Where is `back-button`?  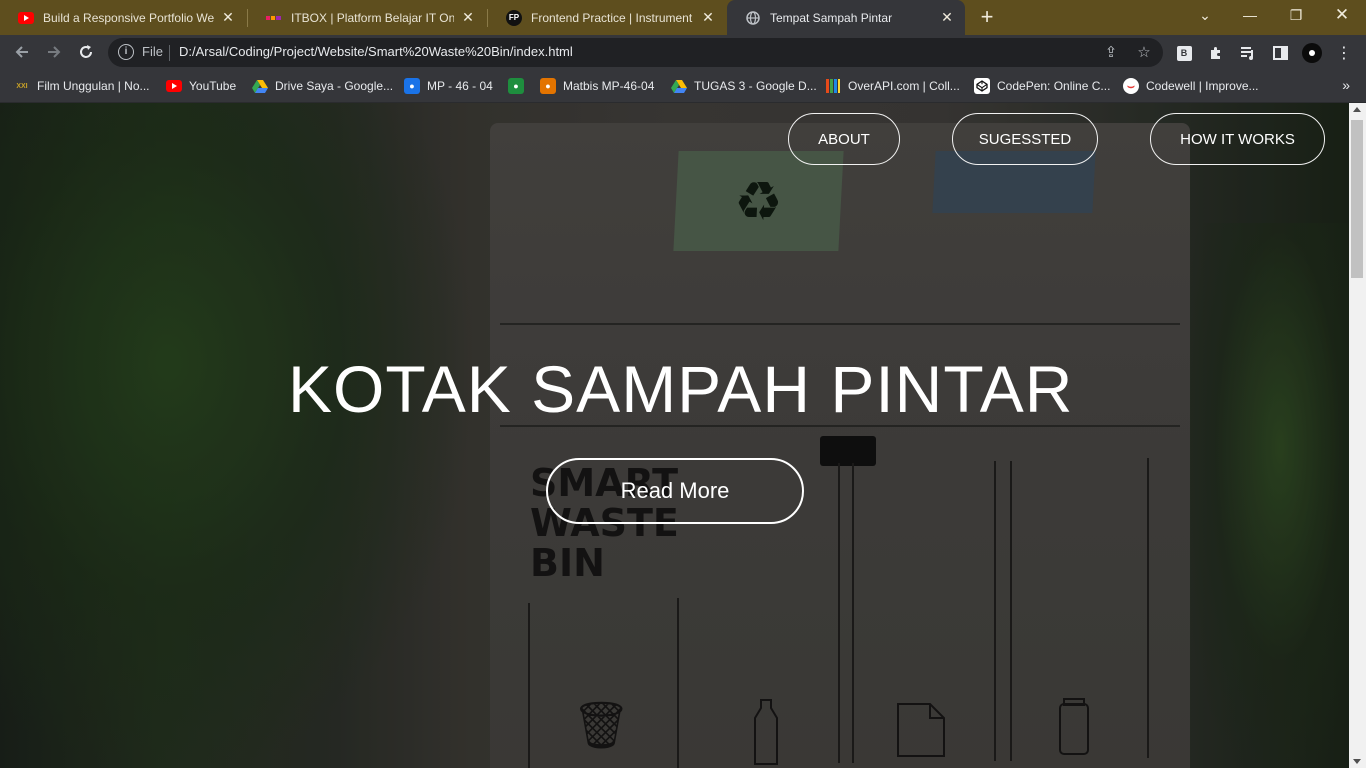 back-button is located at coordinates (22, 52).